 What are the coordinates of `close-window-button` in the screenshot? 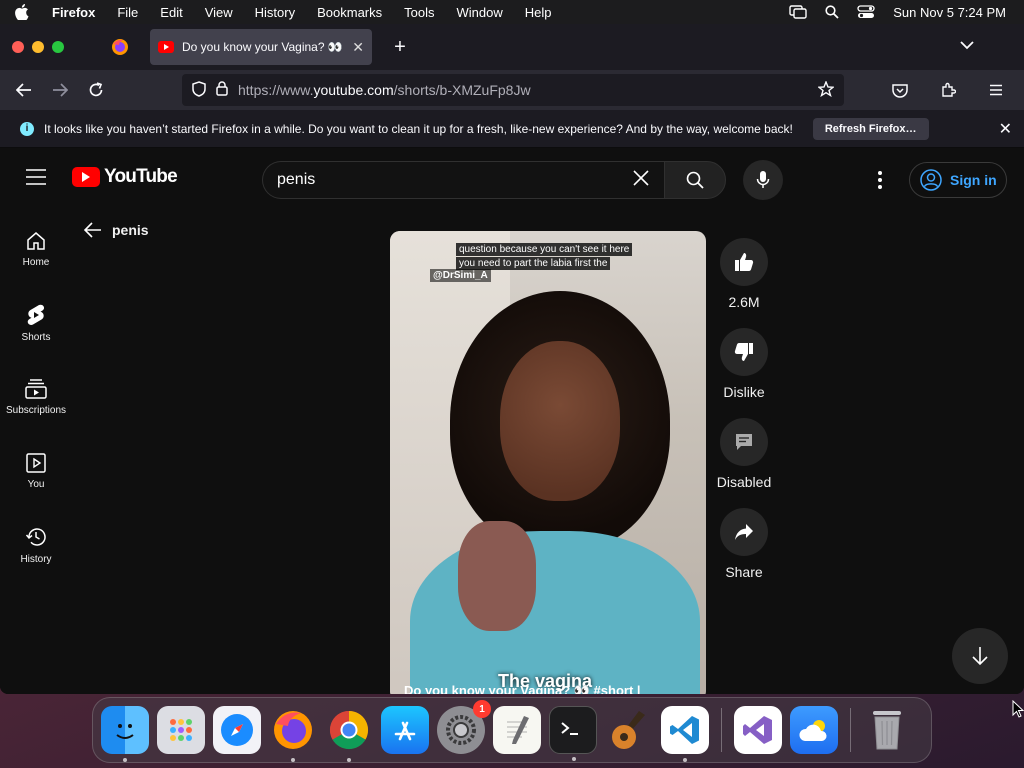 It's located at (18, 47).